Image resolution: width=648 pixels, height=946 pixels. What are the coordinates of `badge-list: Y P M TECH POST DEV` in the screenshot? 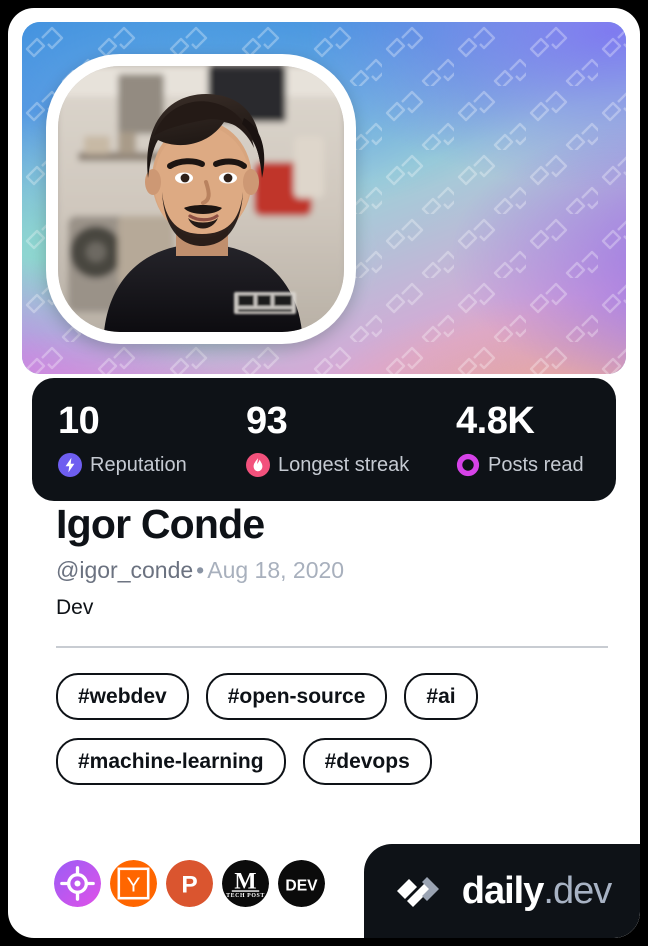 It's located at (189, 883).